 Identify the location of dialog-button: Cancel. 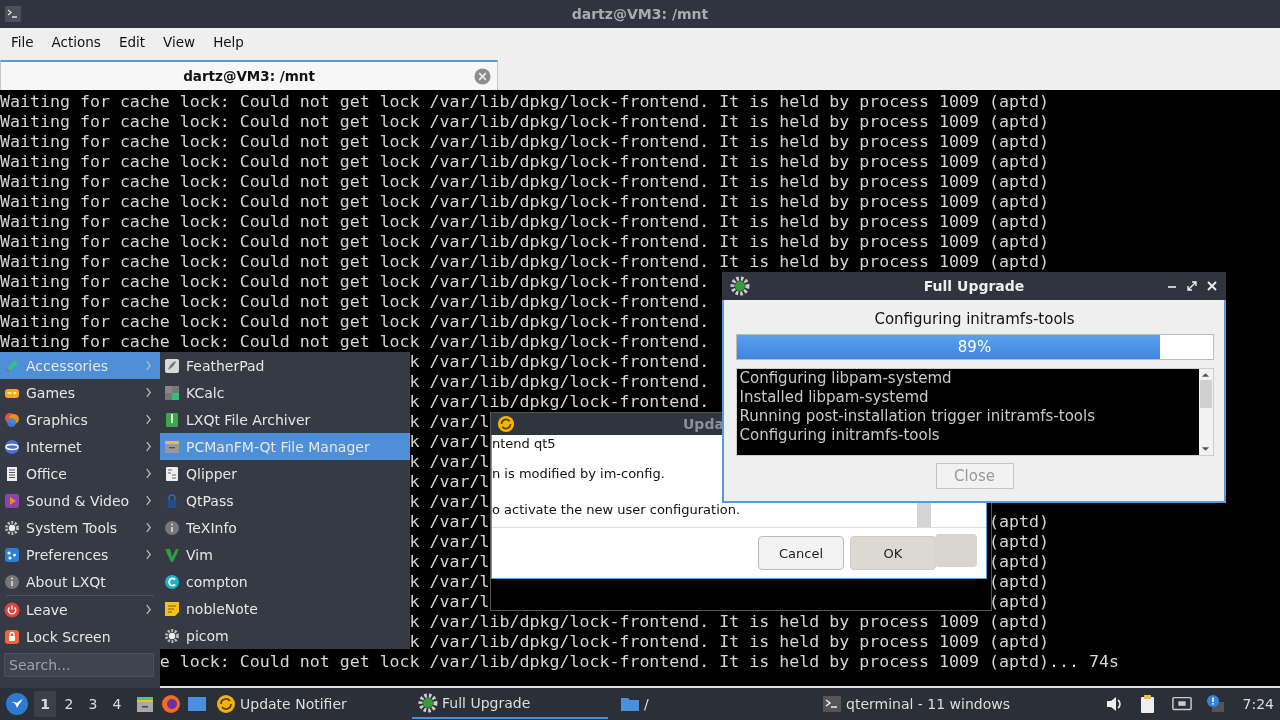
(801, 553).